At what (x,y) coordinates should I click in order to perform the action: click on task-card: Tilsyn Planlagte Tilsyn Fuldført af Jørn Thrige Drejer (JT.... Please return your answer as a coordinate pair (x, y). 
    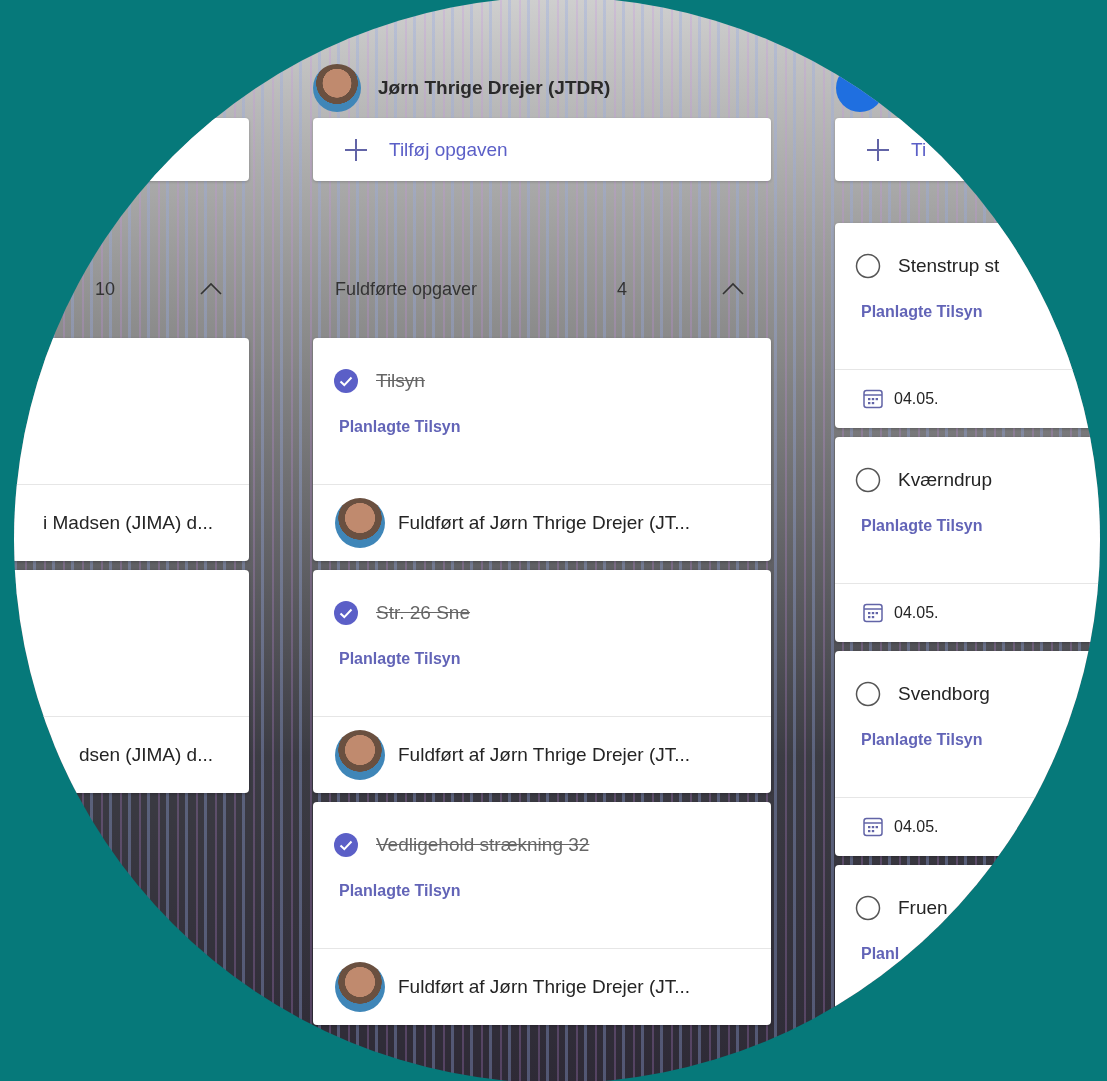
    Looking at the image, I should click on (542, 449).